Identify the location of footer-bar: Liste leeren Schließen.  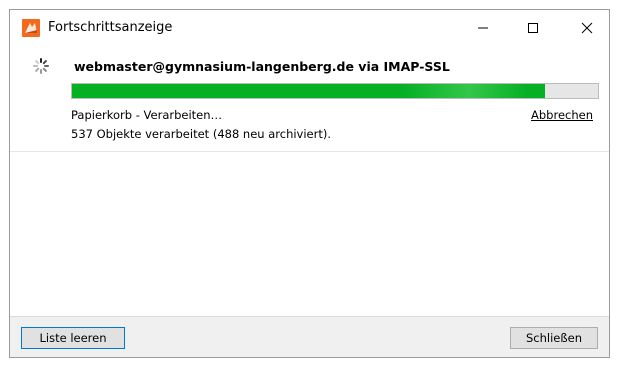
(309, 336).